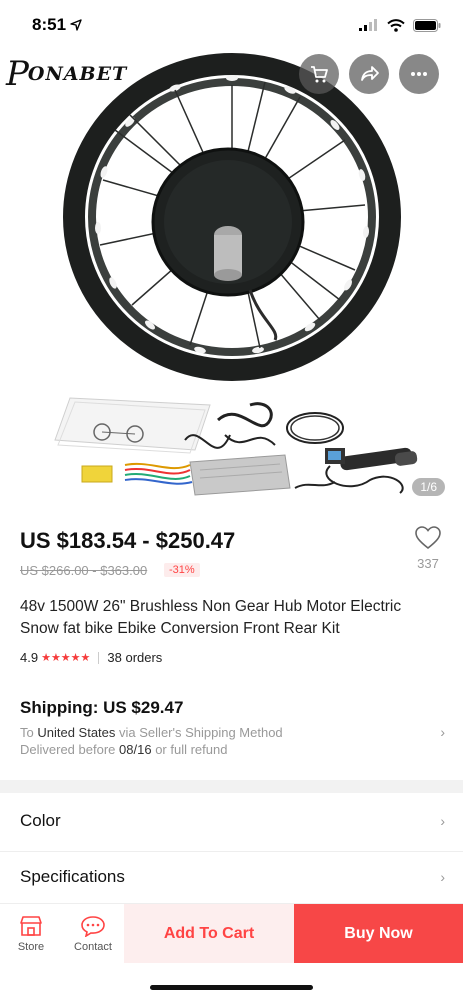 The image size is (463, 1000). What do you see at coordinates (232, 877) in the screenshot?
I see `specifications-row: Specifications ›` at bounding box center [232, 877].